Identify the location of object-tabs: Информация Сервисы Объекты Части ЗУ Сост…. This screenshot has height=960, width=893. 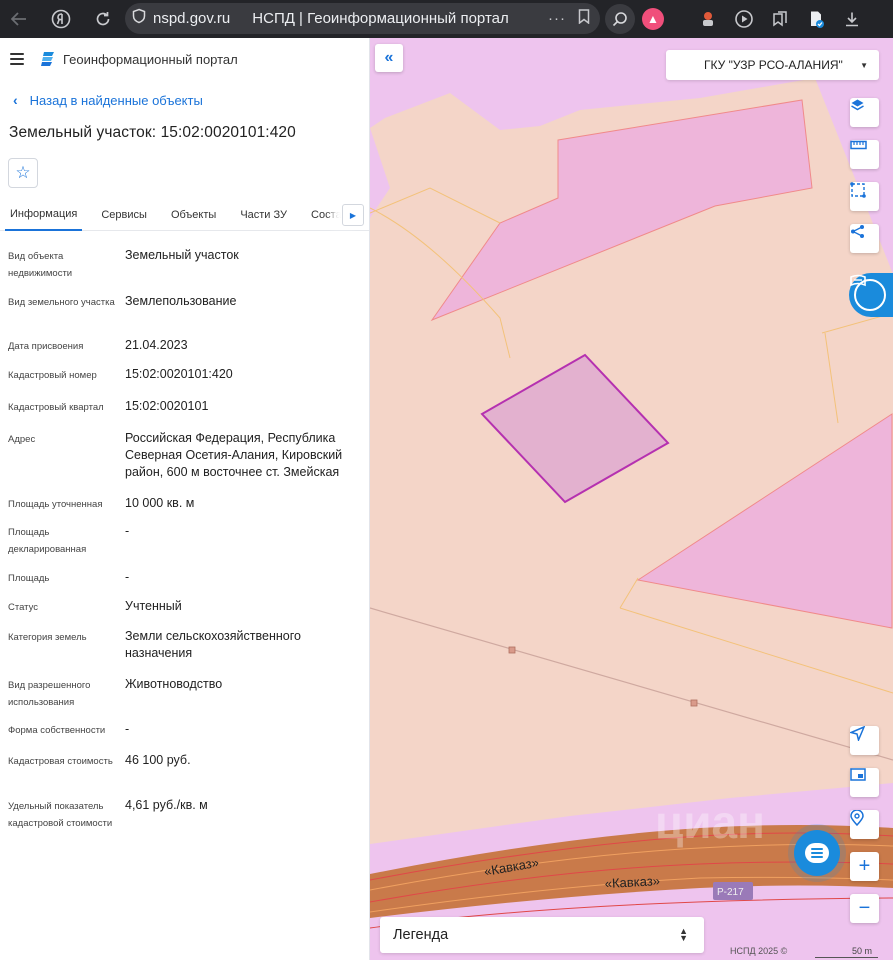
(184, 215).